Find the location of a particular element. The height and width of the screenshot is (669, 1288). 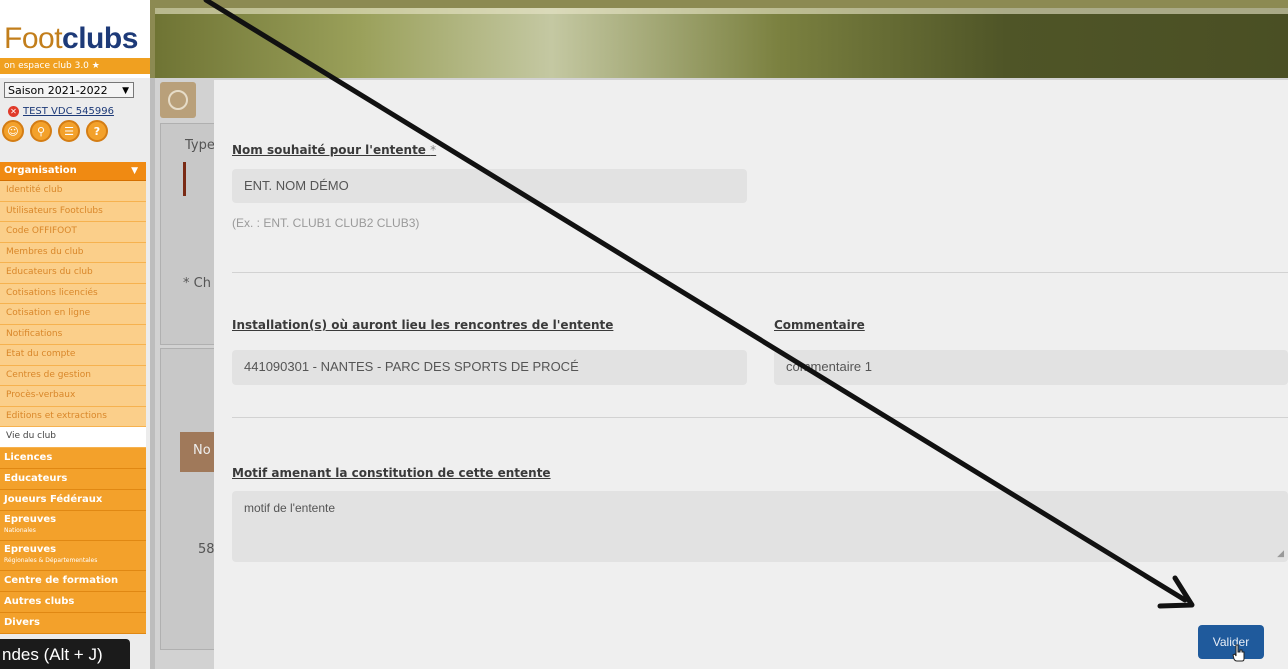

document-icon: ☰ is located at coordinates (69, 131).